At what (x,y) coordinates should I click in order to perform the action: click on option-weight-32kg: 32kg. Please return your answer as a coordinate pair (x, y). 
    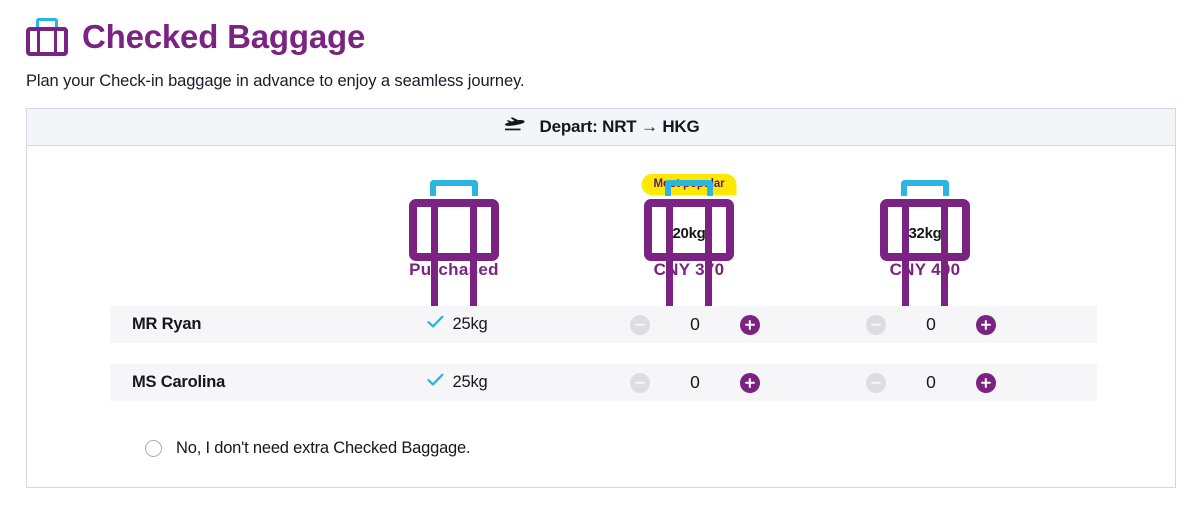
    Looking at the image, I should click on (925, 233).